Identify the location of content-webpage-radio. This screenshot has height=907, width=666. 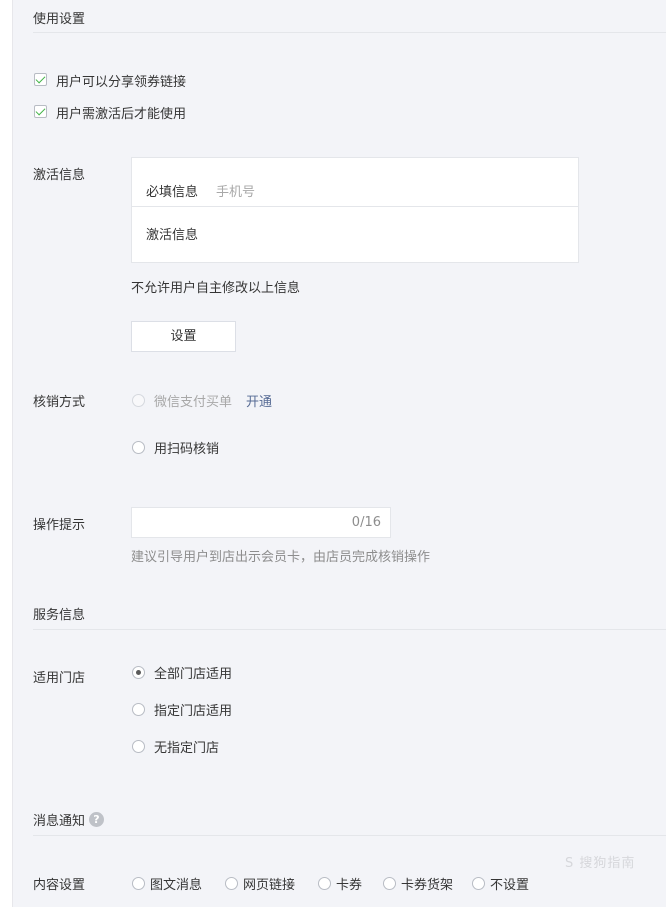
(231, 883).